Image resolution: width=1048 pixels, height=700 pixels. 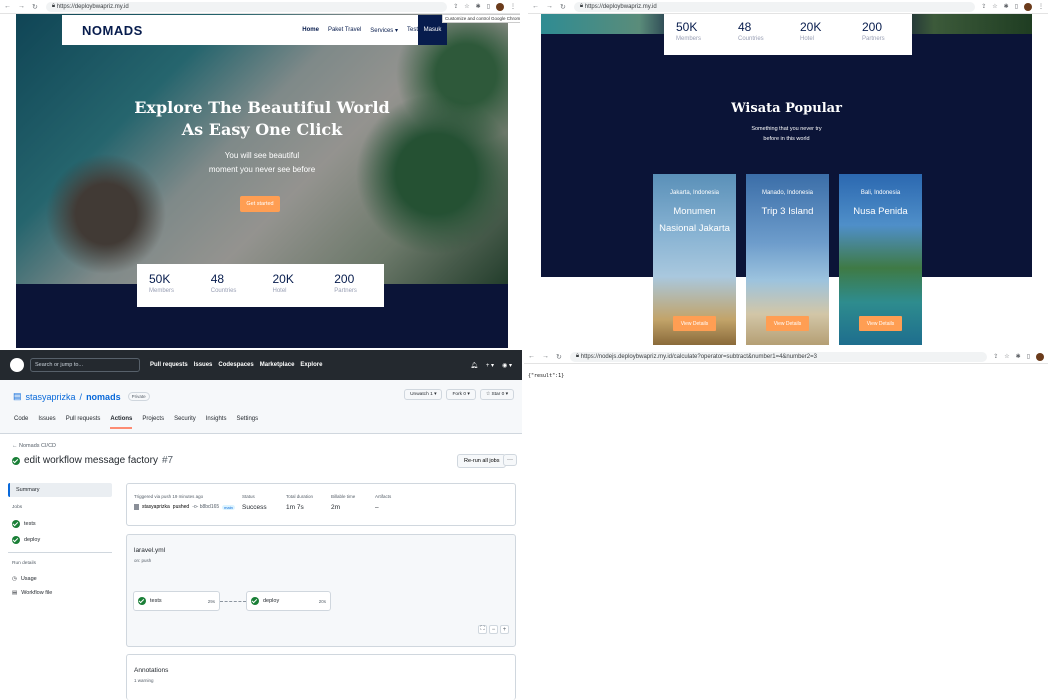 What do you see at coordinates (384, 30) in the screenshot?
I see `nav-services: Services ▾` at bounding box center [384, 30].